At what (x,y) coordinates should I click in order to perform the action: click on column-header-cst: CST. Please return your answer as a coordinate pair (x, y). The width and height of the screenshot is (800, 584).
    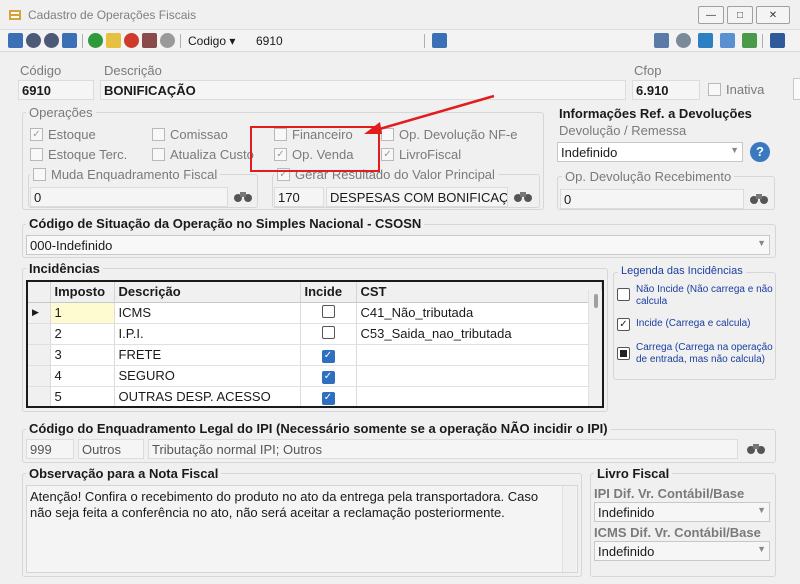
    Looking at the image, I should click on (479, 292).